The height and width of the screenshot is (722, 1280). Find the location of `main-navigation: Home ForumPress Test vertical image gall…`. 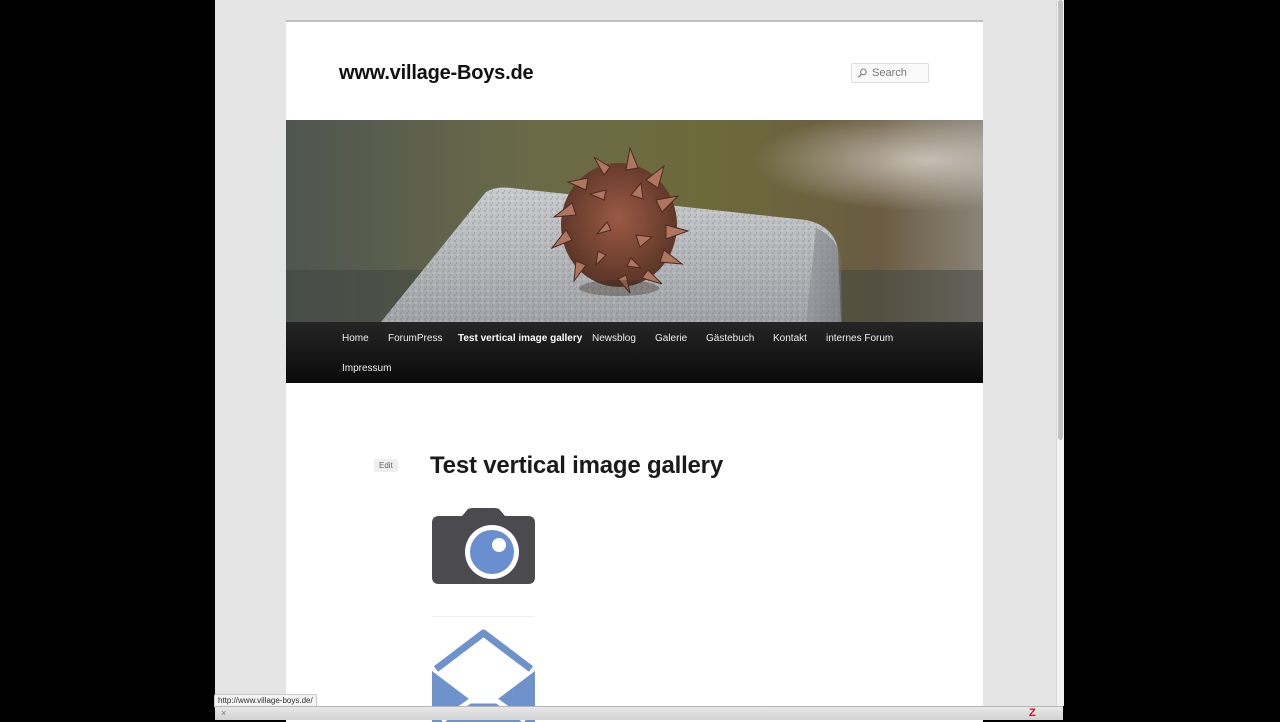

main-navigation: Home ForumPress Test vertical image gall… is located at coordinates (634, 352).